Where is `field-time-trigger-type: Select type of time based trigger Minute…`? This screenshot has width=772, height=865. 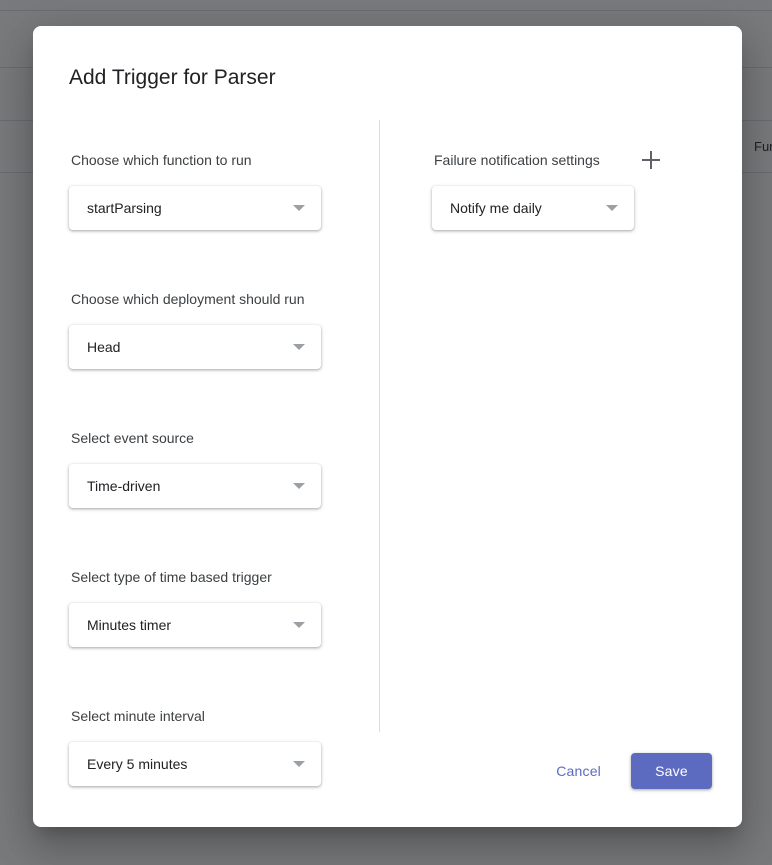
field-time-trigger-type: Select type of time based trigger Minute… is located at coordinates (219, 607).